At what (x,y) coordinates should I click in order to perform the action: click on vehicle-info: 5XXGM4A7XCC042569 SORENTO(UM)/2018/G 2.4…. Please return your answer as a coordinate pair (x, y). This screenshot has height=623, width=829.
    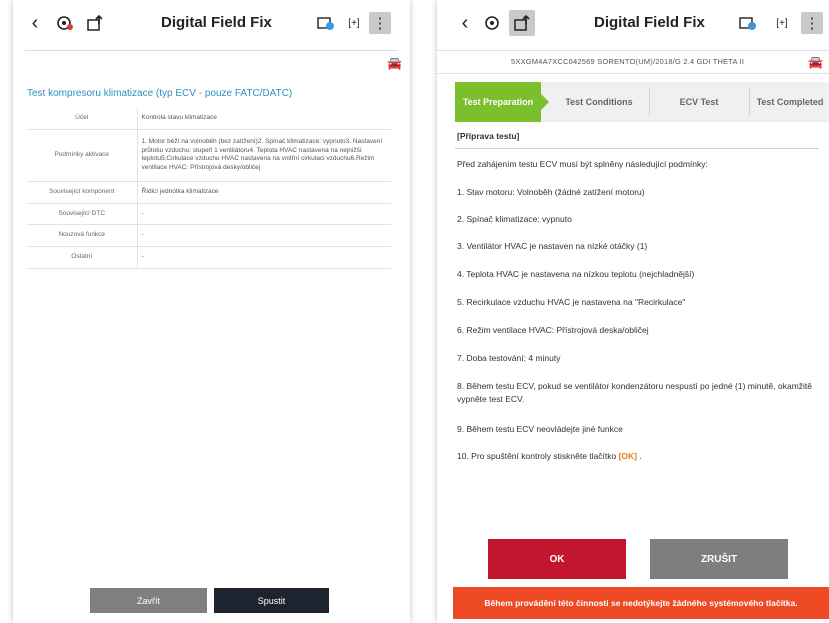
    Looking at the image, I should click on (628, 61).